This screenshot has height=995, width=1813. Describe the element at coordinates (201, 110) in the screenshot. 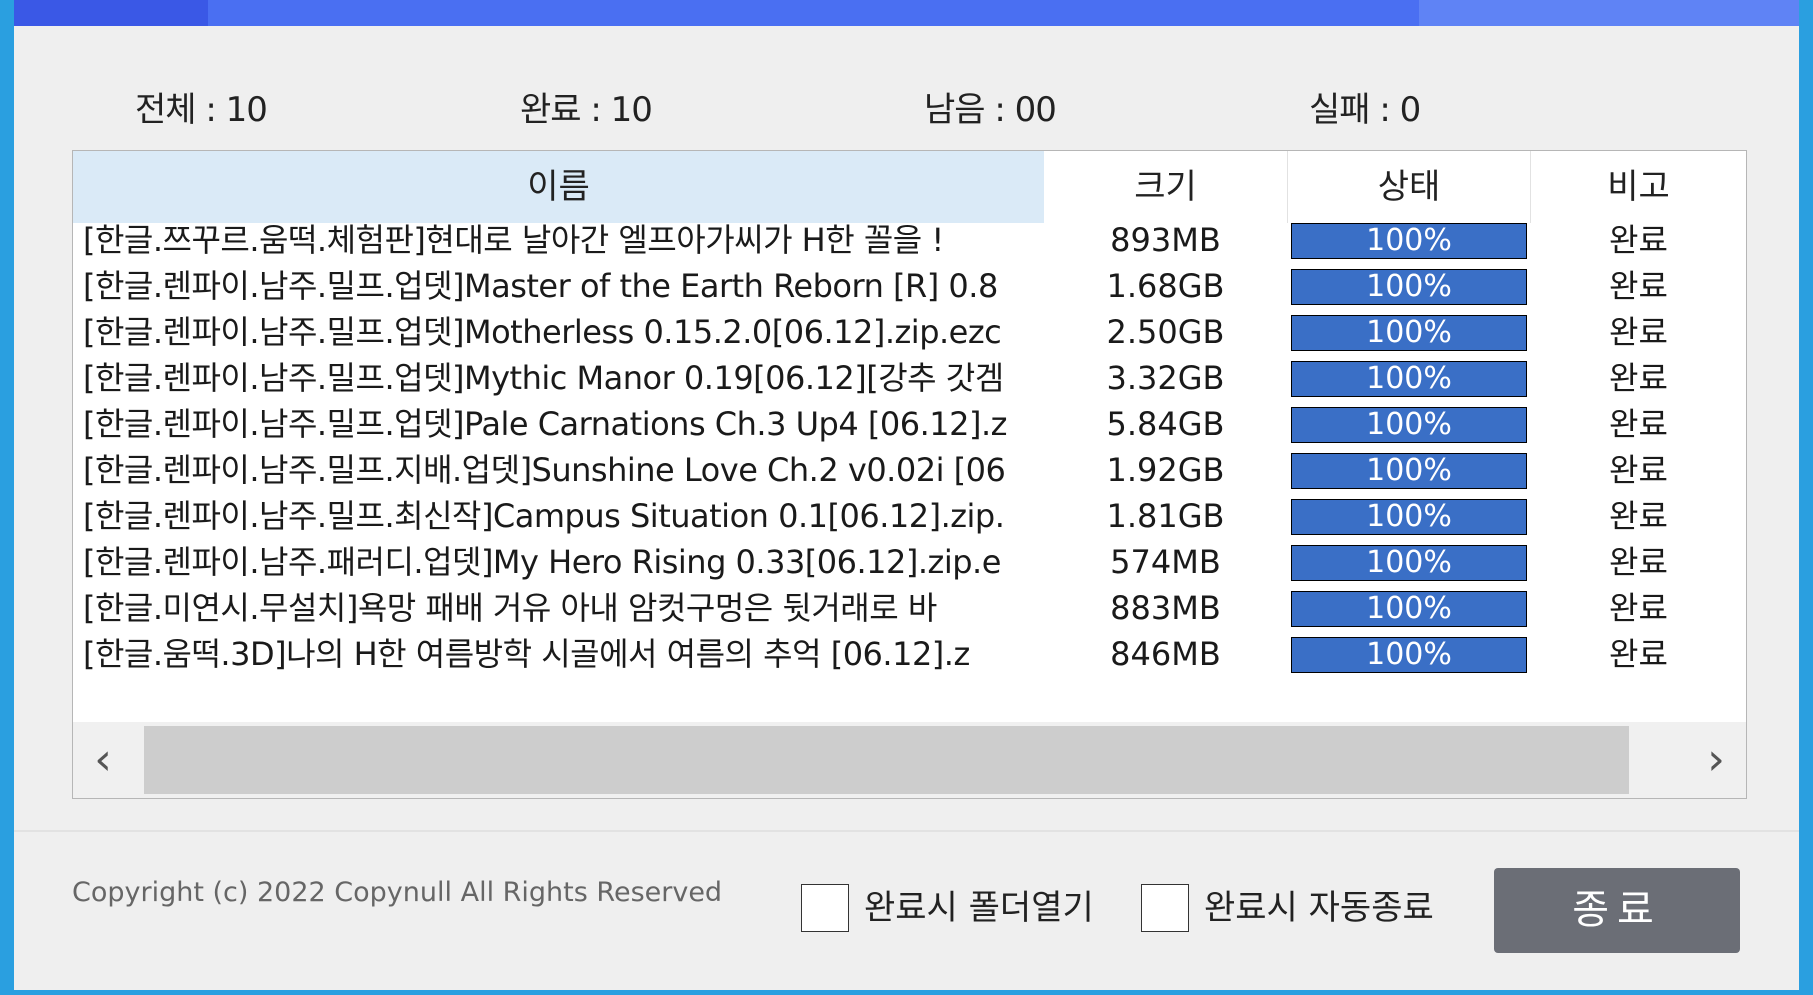

I see `stat-total: 전체 : 10` at that location.